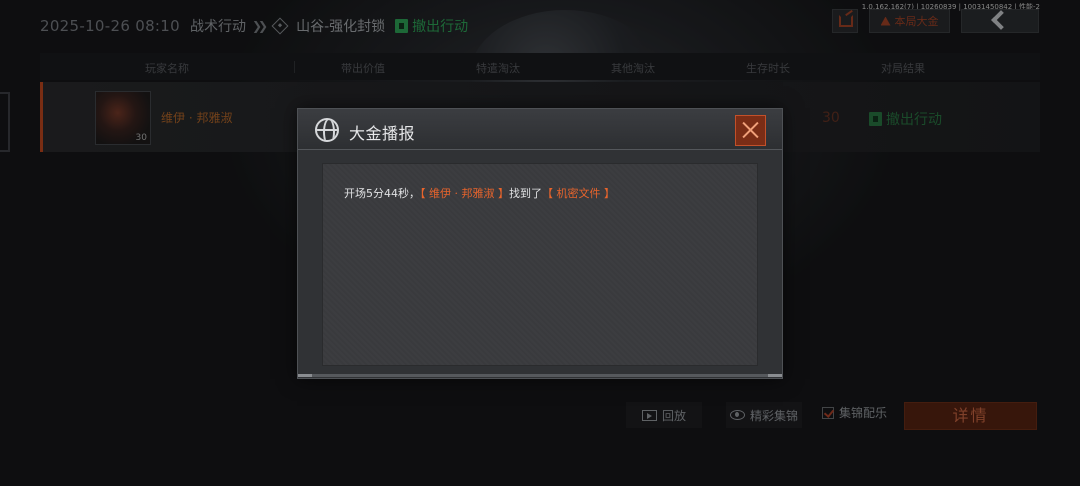 Image resolution: width=1080 pixels, height=486 pixels. What do you see at coordinates (578, 193) in the screenshot?
I see `message-item: 【 机密文件 】` at bounding box center [578, 193].